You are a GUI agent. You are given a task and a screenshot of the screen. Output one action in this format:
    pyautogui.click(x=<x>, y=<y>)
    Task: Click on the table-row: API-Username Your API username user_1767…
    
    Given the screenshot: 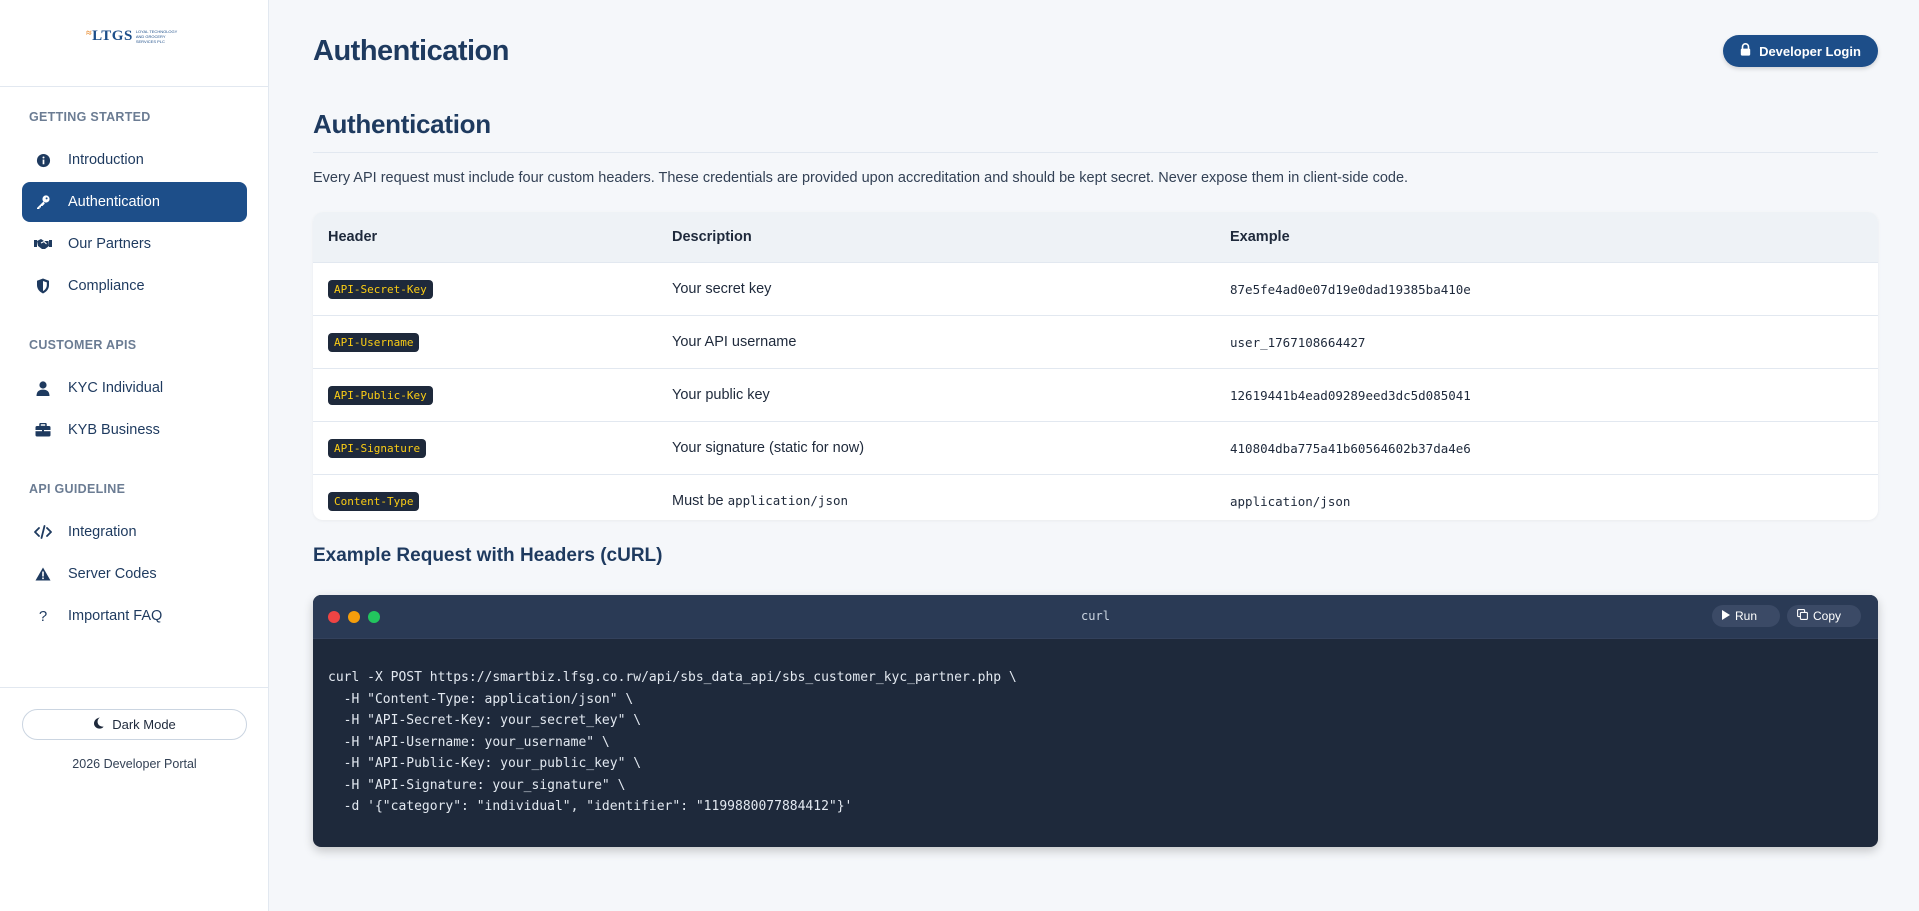 What is the action you would take?
    pyautogui.click(x=1095, y=341)
    